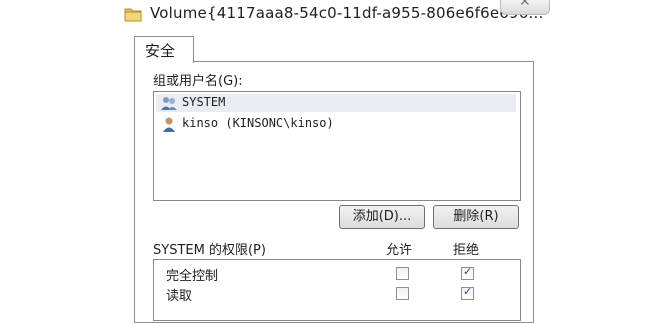  I want to click on close-icon: ✕, so click(525, 5).